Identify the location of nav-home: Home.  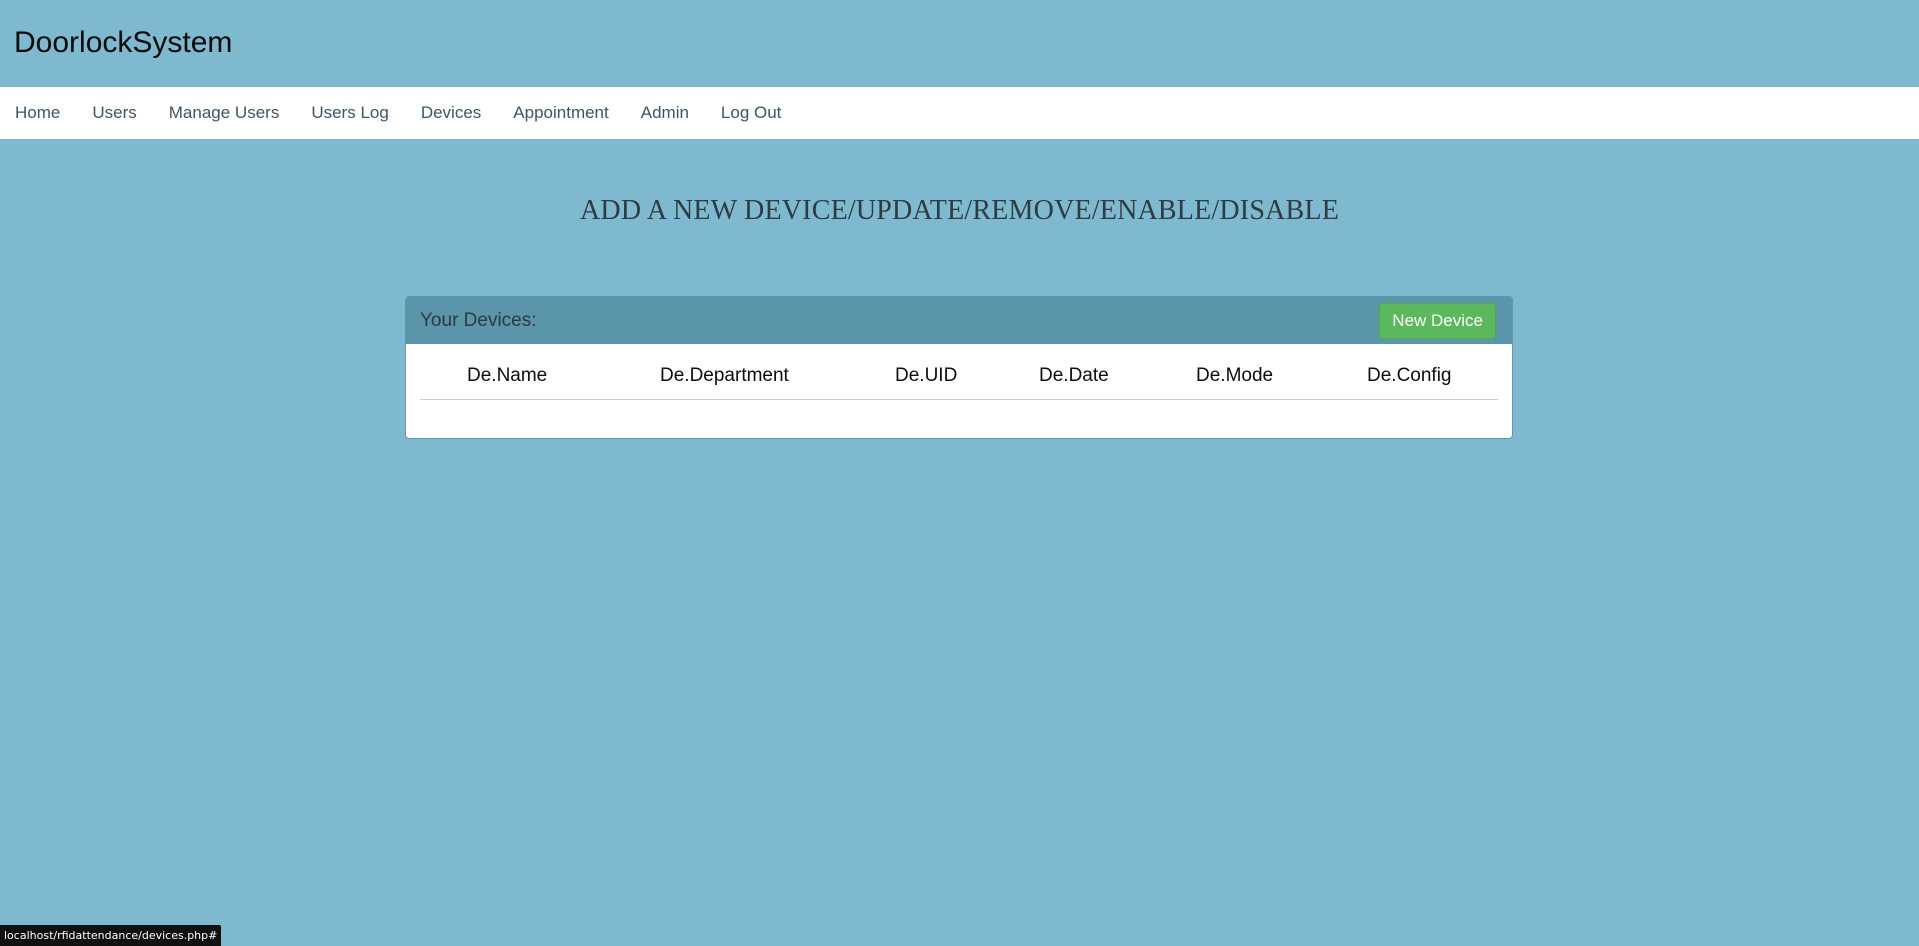
(37, 113).